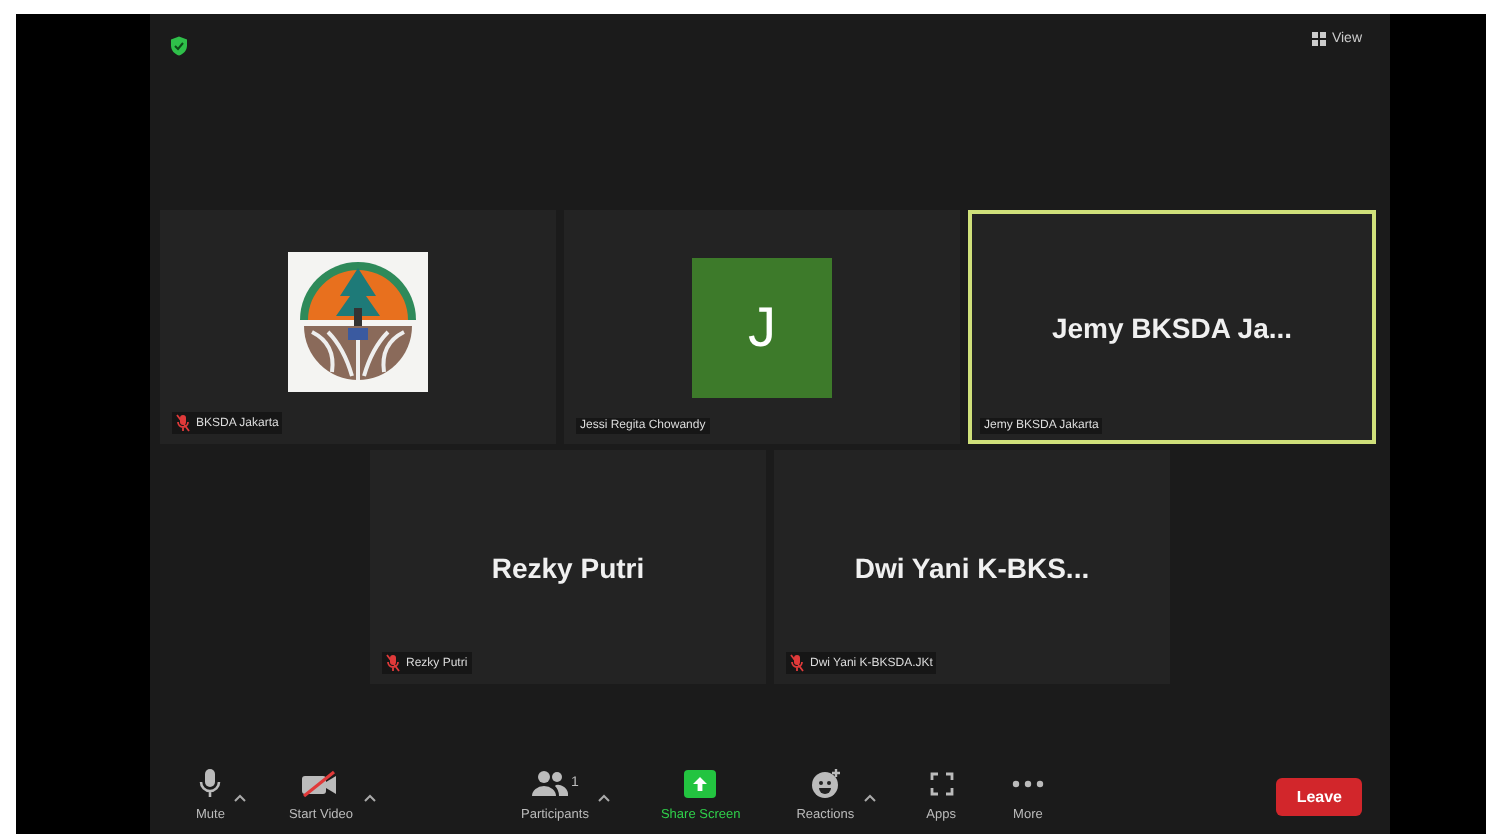  What do you see at coordinates (210, 783) in the screenshot?
I see `microphone-icon` at bounding box center [210, 783].